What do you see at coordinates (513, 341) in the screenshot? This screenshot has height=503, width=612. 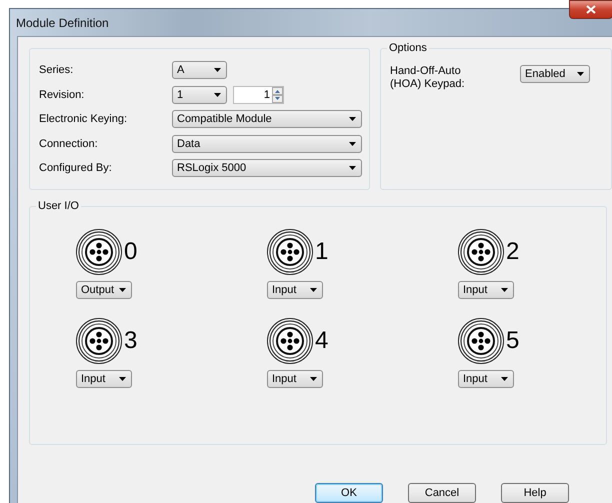 I see `port-number: 5` at bounding box center [513, 341].